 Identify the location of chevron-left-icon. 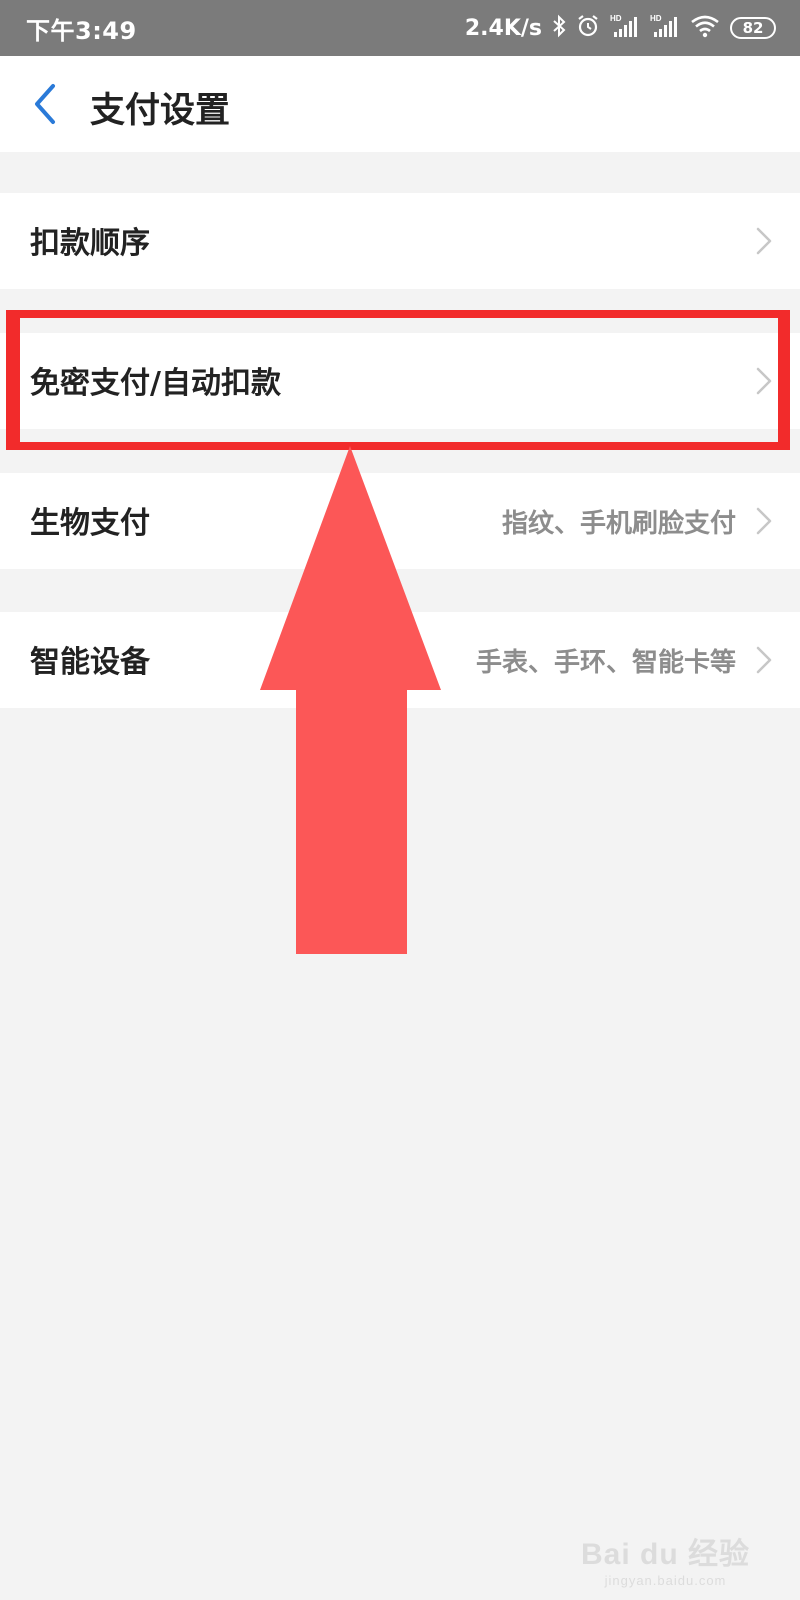
(45, 104).